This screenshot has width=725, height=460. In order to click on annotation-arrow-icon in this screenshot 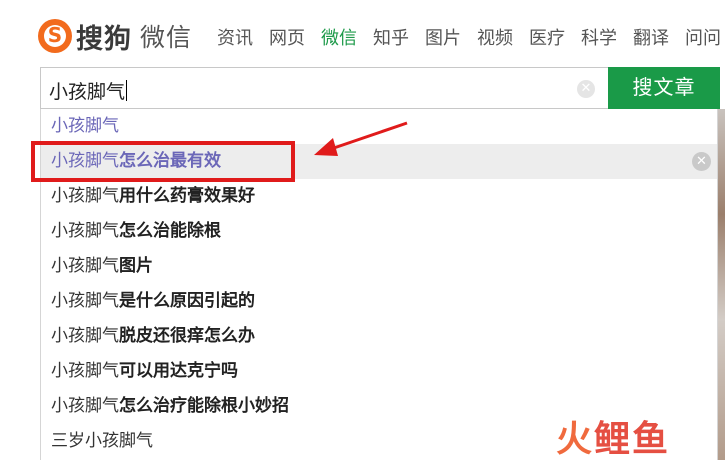, I will do `click(361, 138)`.